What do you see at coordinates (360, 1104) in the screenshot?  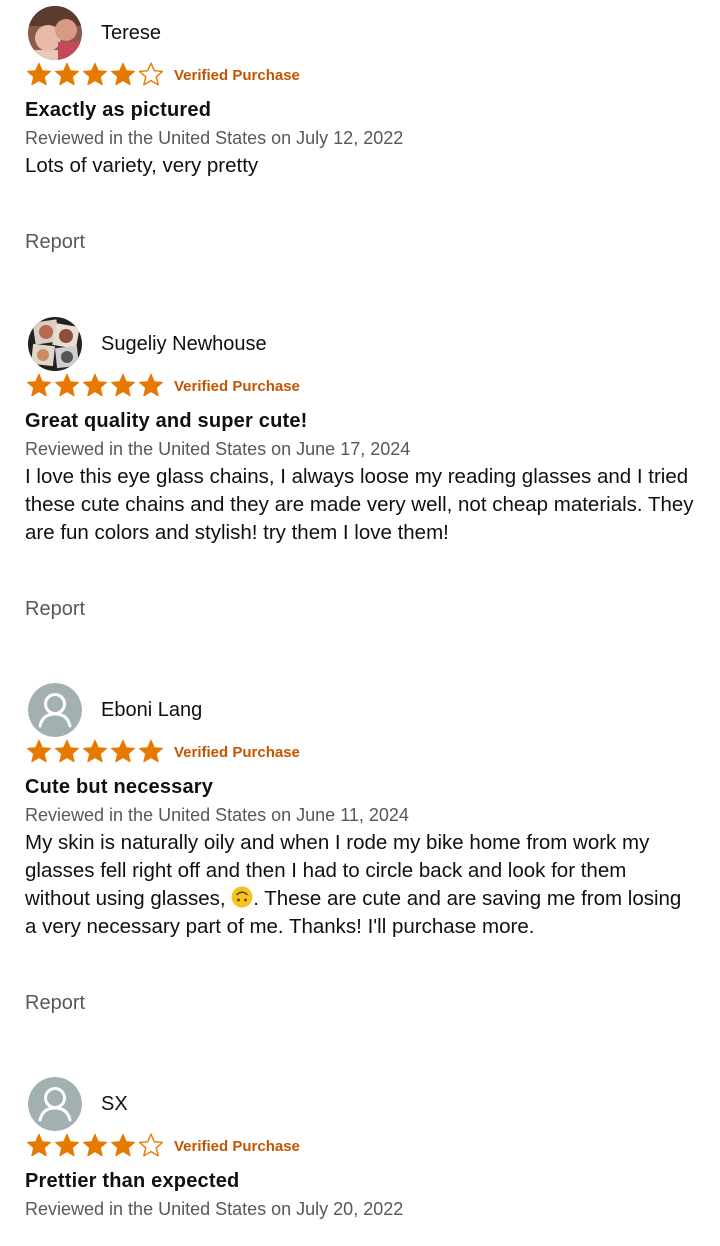 I see `reviewer-profile: SX` at bounding box center [360, 1104].